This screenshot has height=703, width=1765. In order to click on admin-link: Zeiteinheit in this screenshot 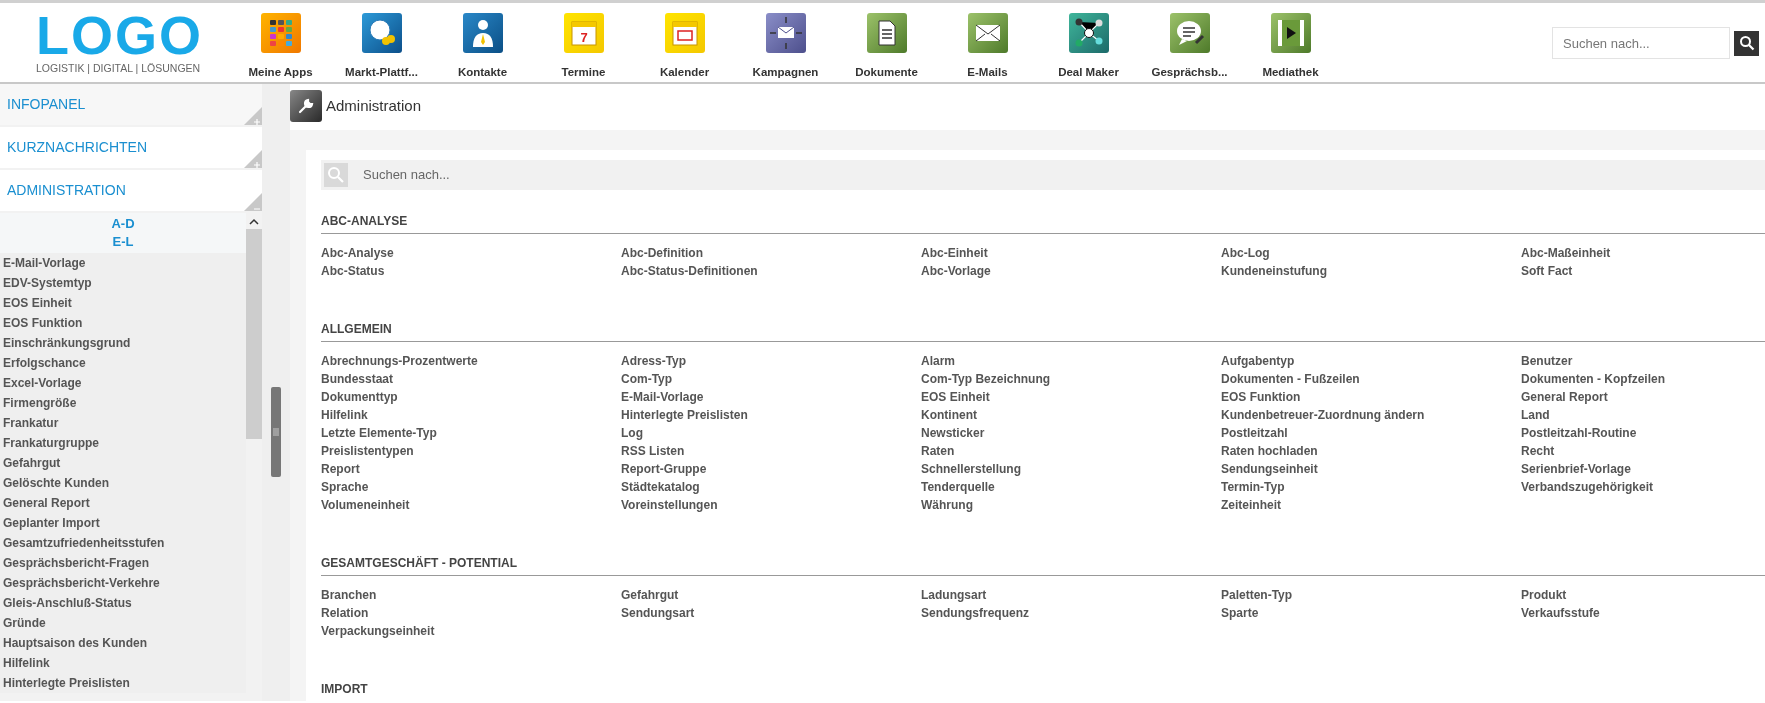, I will do `click(1251, 505)`.